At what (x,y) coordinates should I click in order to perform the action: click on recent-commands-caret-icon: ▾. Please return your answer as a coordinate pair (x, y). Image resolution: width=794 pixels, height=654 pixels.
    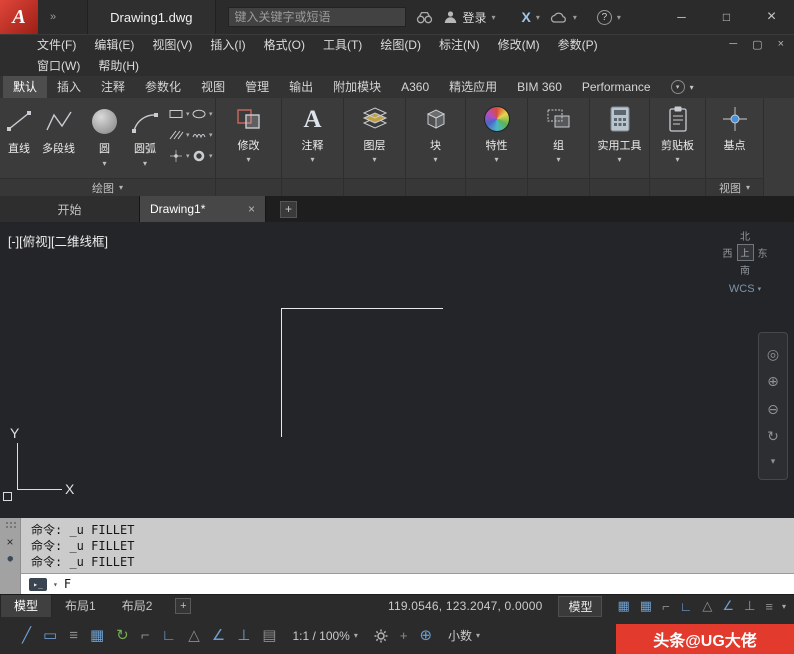
    Looking at the image, I should click on (55, 584).